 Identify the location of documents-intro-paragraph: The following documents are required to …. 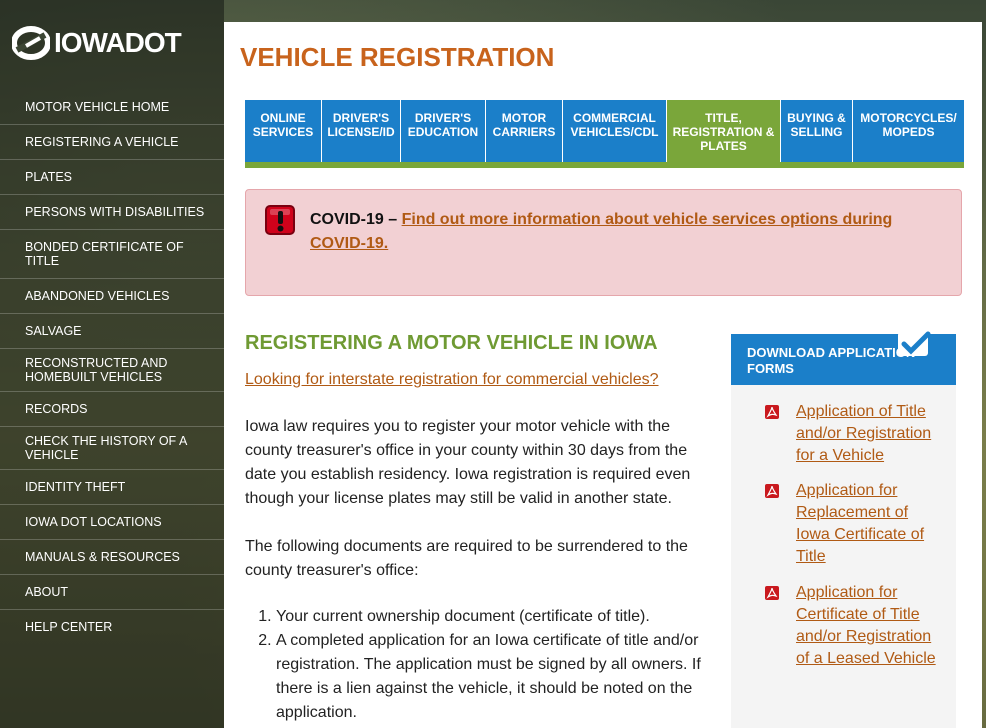
(466, 558).